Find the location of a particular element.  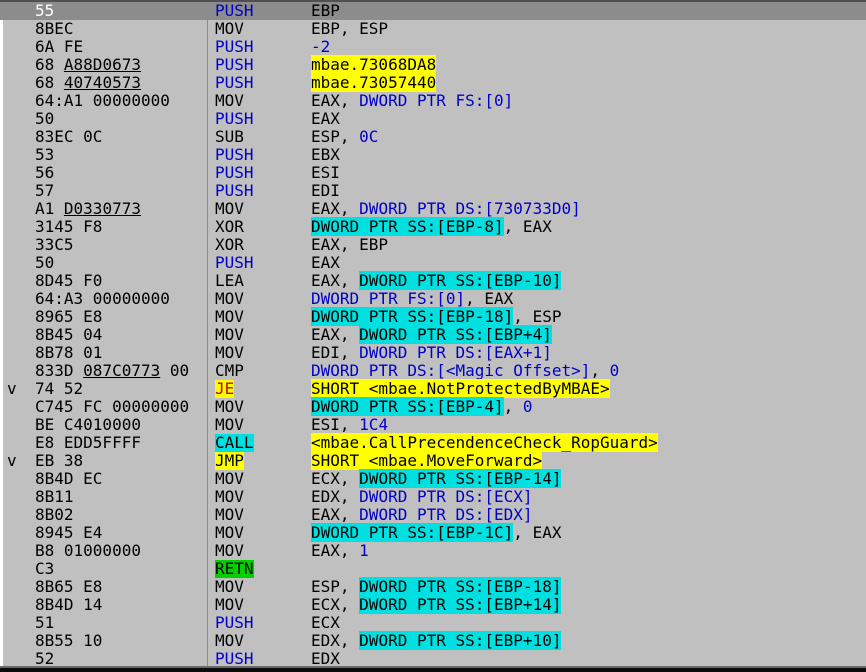

hex-chunk: 087C0773 is located at coordinates (122, 371).